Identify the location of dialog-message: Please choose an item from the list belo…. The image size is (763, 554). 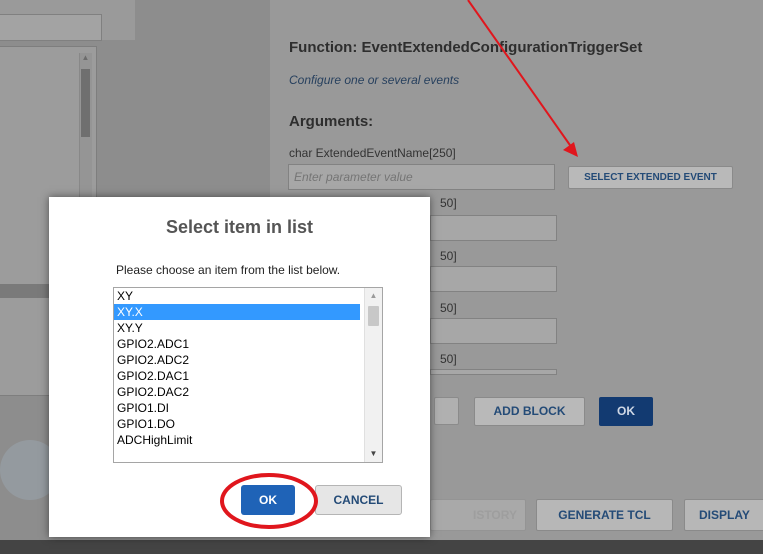
(228, 270).